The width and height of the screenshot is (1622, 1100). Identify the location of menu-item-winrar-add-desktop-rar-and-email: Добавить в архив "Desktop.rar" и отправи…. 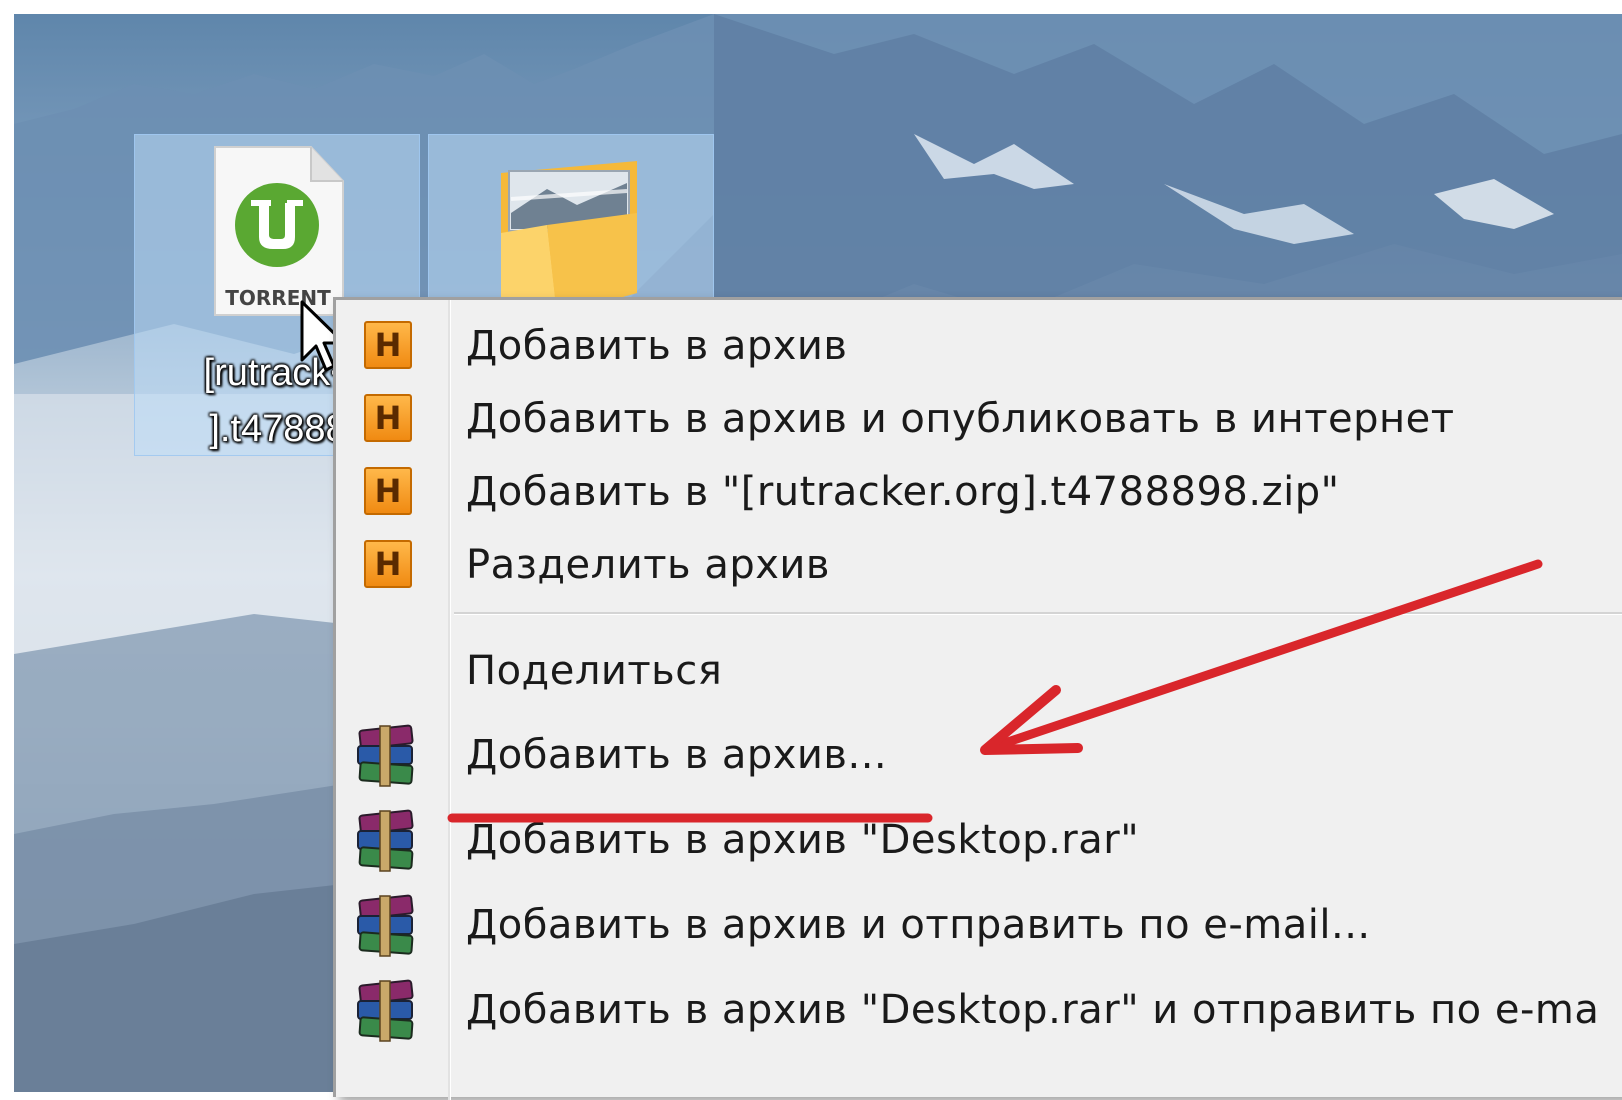
(979, 1012).